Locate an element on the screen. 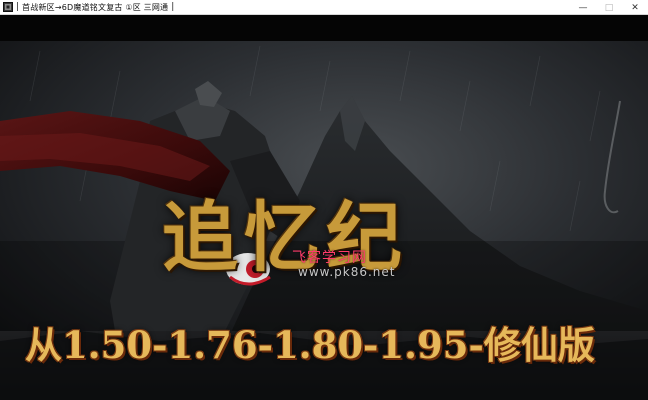 The height and width of the screenshot is (400, 648). minimize-button: — is located at coordinates (583, 7).